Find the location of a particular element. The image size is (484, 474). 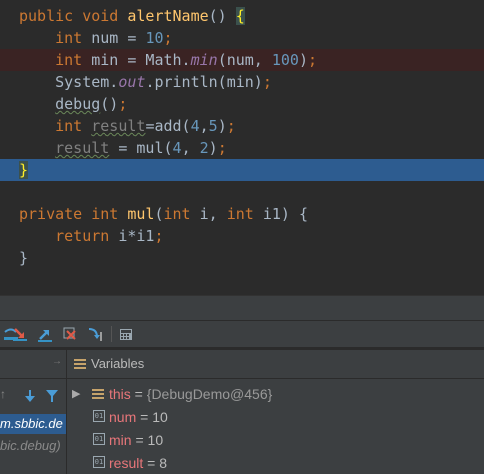

variable-row-this: ▶ this = {DebugDemo@456} is located at coordinates (275, 394).